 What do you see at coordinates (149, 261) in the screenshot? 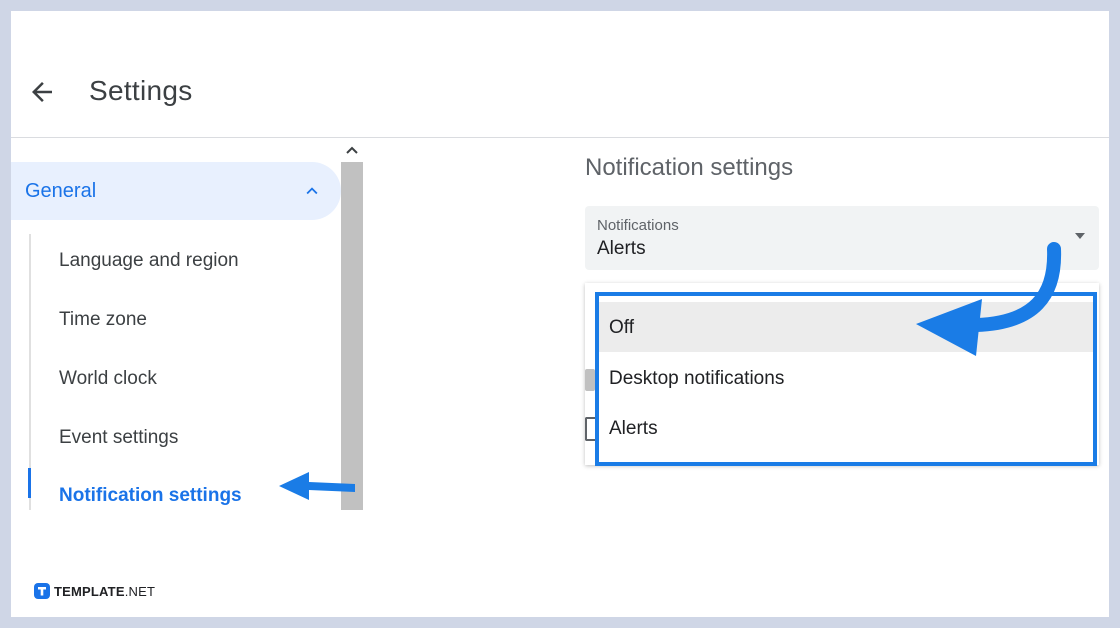
I see `sidebar-item-language-and-region: Language and region` at bounding box center [149, 261].